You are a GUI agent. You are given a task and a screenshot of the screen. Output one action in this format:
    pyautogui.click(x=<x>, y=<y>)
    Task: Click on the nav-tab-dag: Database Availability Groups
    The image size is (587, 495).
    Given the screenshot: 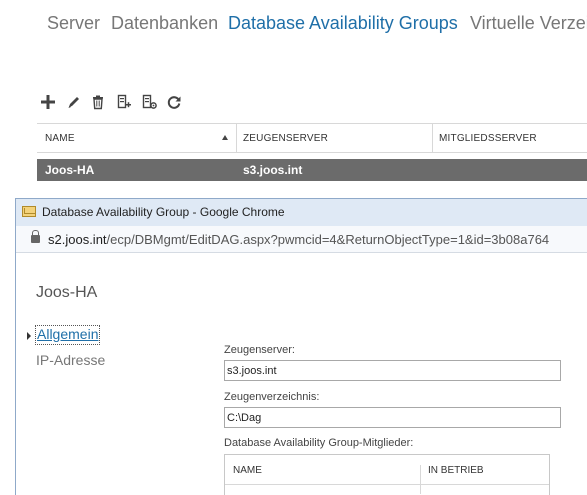 What is the action you would take?
    pyautogui.click(x=343, y=23)
    